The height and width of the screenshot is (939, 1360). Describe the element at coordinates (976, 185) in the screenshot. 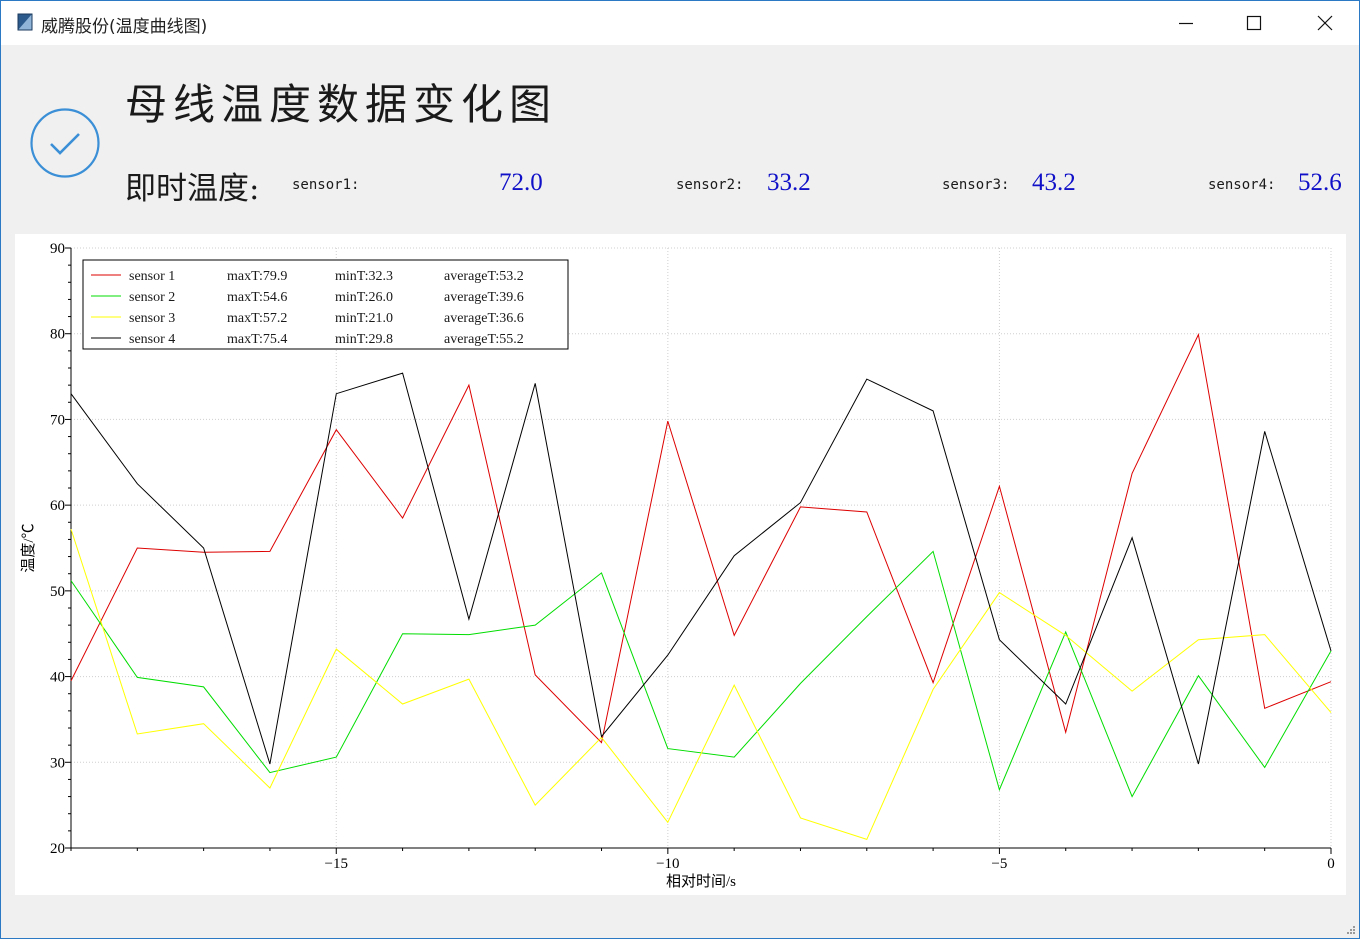

I see `sensor3-label: sensor3:` at that location.